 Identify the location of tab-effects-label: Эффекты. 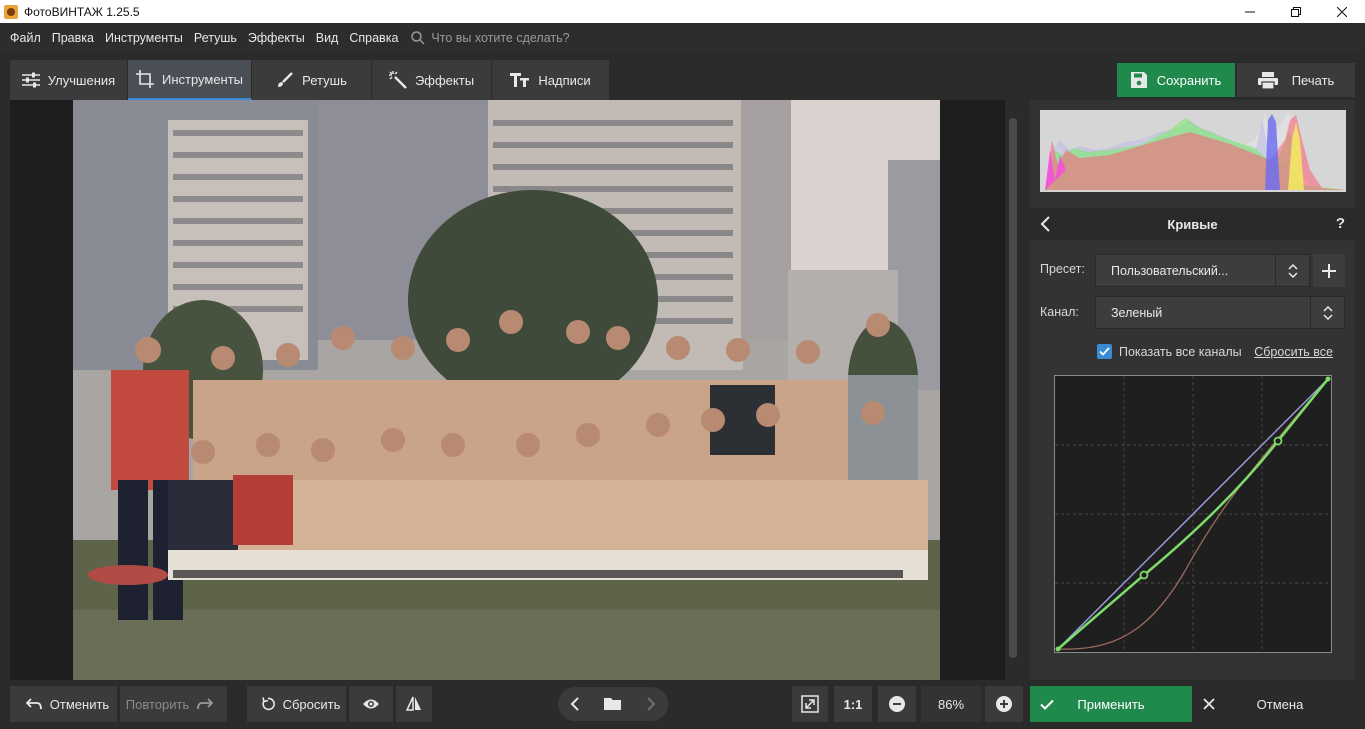
(444, 80).